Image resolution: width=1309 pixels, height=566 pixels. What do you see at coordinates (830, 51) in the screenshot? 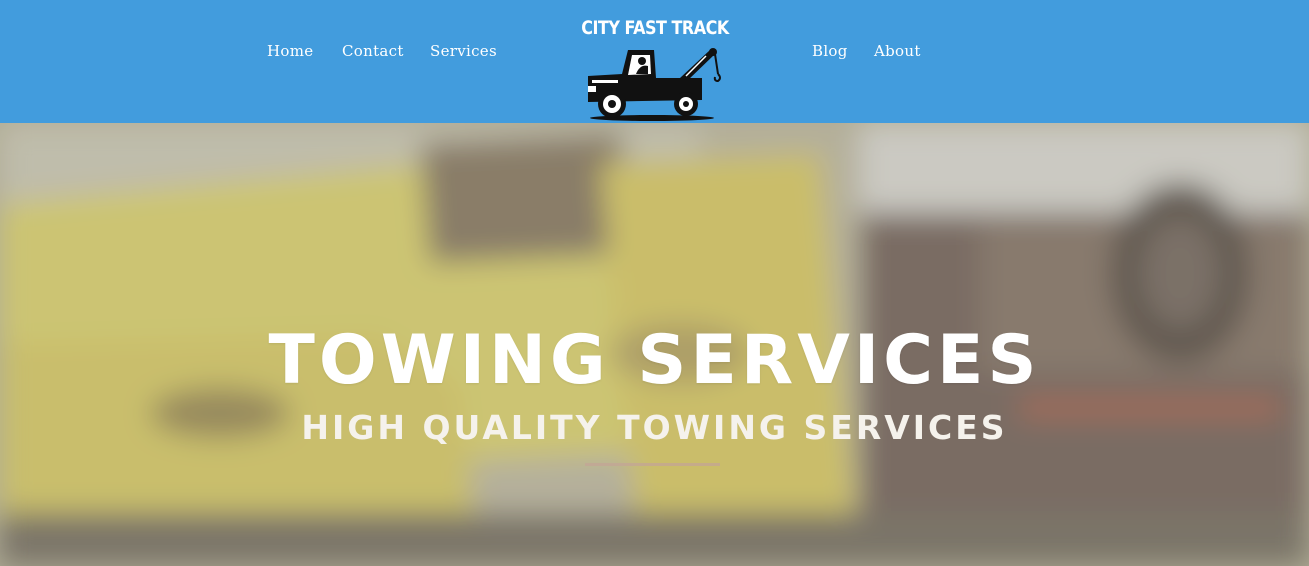
I see `nav-link-blog: Blog` at bounding box center [830, 51].